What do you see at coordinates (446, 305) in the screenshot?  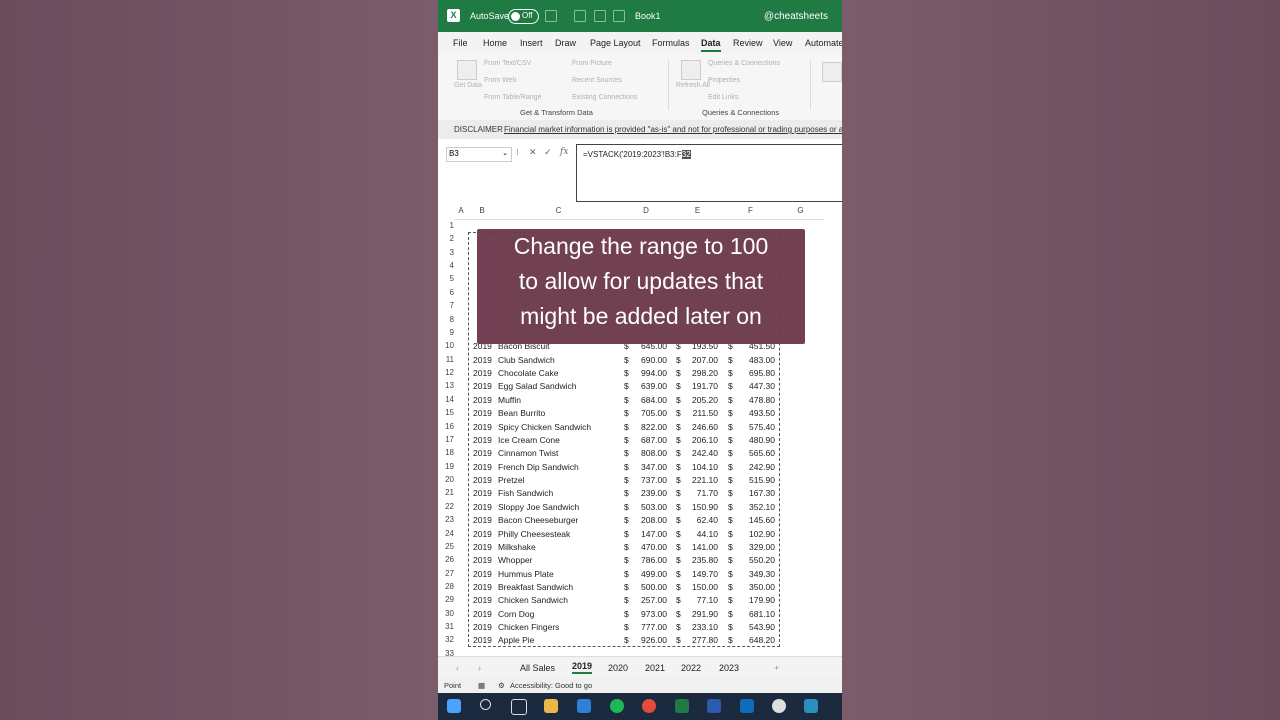 I see `row-header: 7` at bounding box center [446, 305].